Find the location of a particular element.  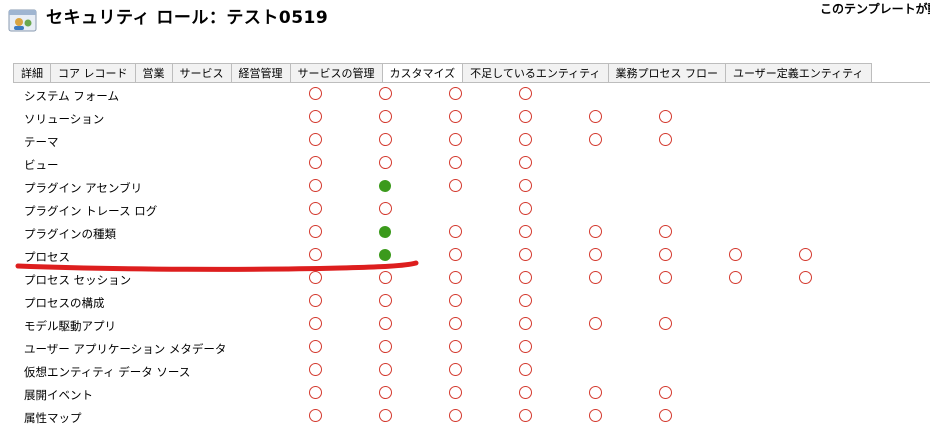

tab-details: 詳細 is located at coordinates (32, 72).